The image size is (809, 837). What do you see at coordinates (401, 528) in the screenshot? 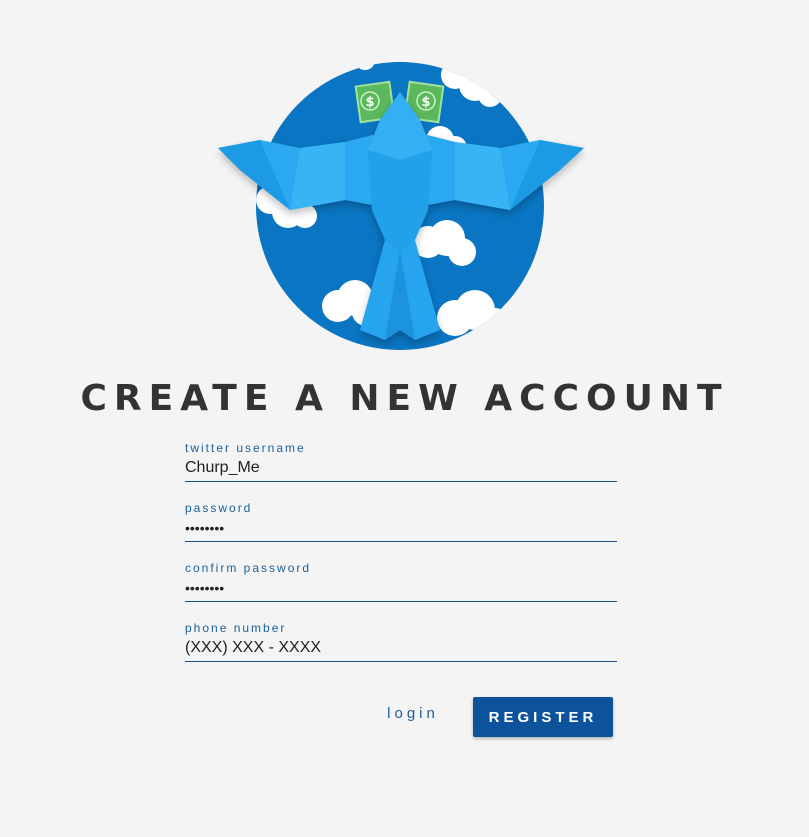
I see `password-input` at bounding box center [401, 528].